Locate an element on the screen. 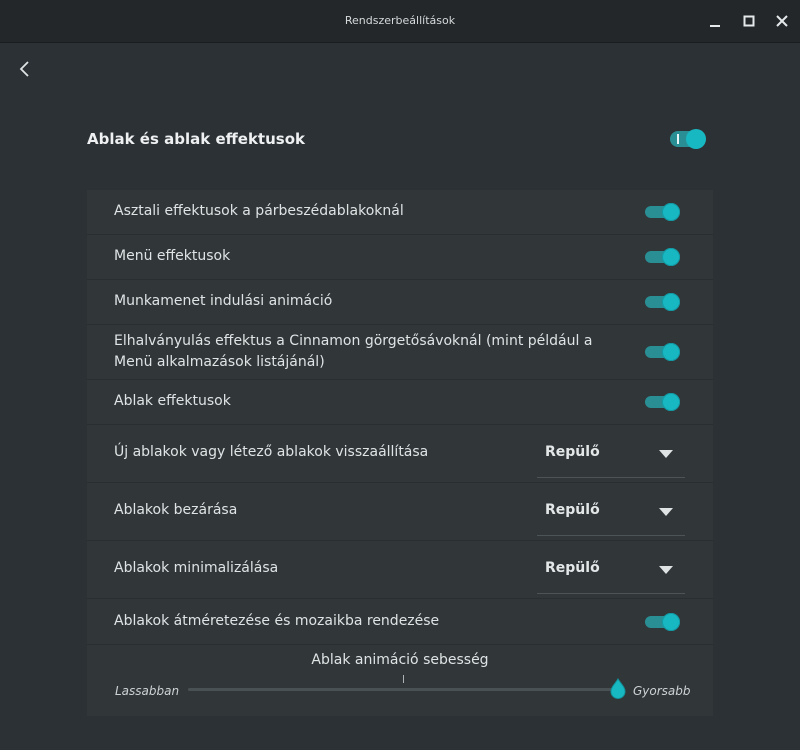 The image size is (800, 750). new-window-effect-dropdown: Repülő is located at coordinates (611, 454).